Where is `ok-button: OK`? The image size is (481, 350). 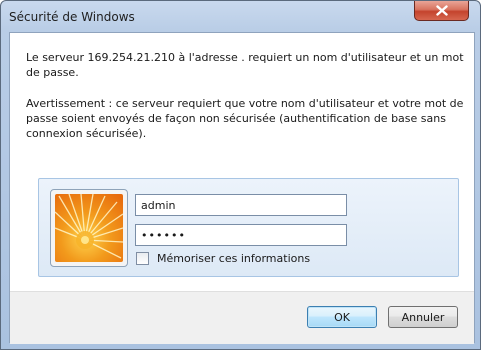
ok-button: OK is located at coordinates (342, 317).